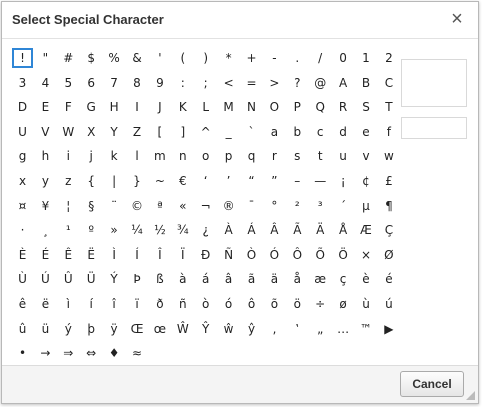 Image resolution: width=482 pixels, height=407 pixels. What do you see at coordinates (68, 230) in the screenshot?
I see `character-cell: ¹` at bounding box center [68, 230].